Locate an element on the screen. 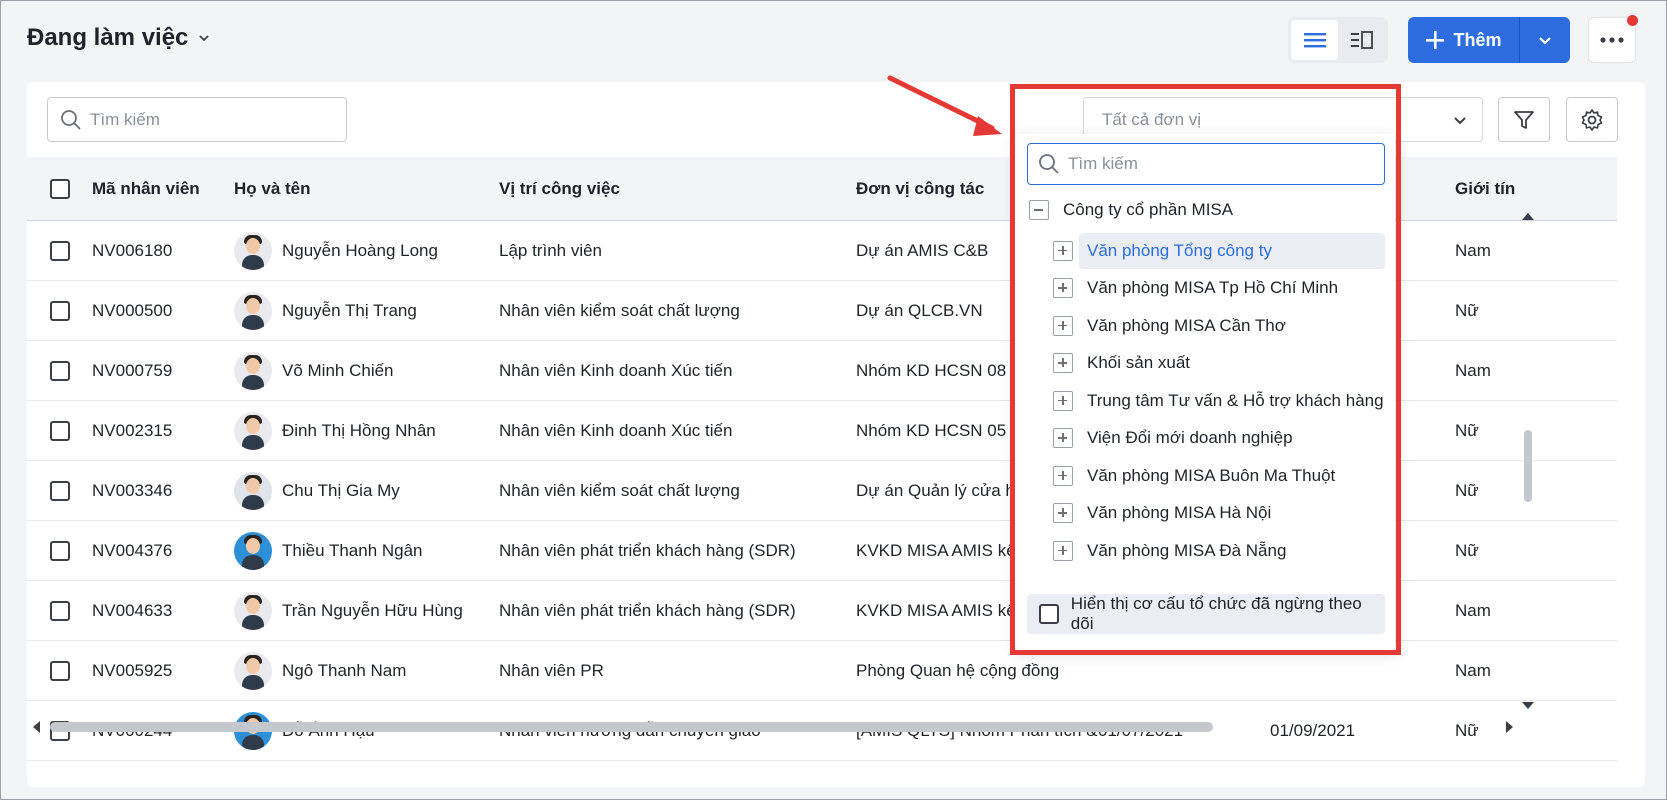 This screenshot has height=800, width=1667. tree-root-node: Công ty cổ phần MISA is located at coordinates (1131, 210).